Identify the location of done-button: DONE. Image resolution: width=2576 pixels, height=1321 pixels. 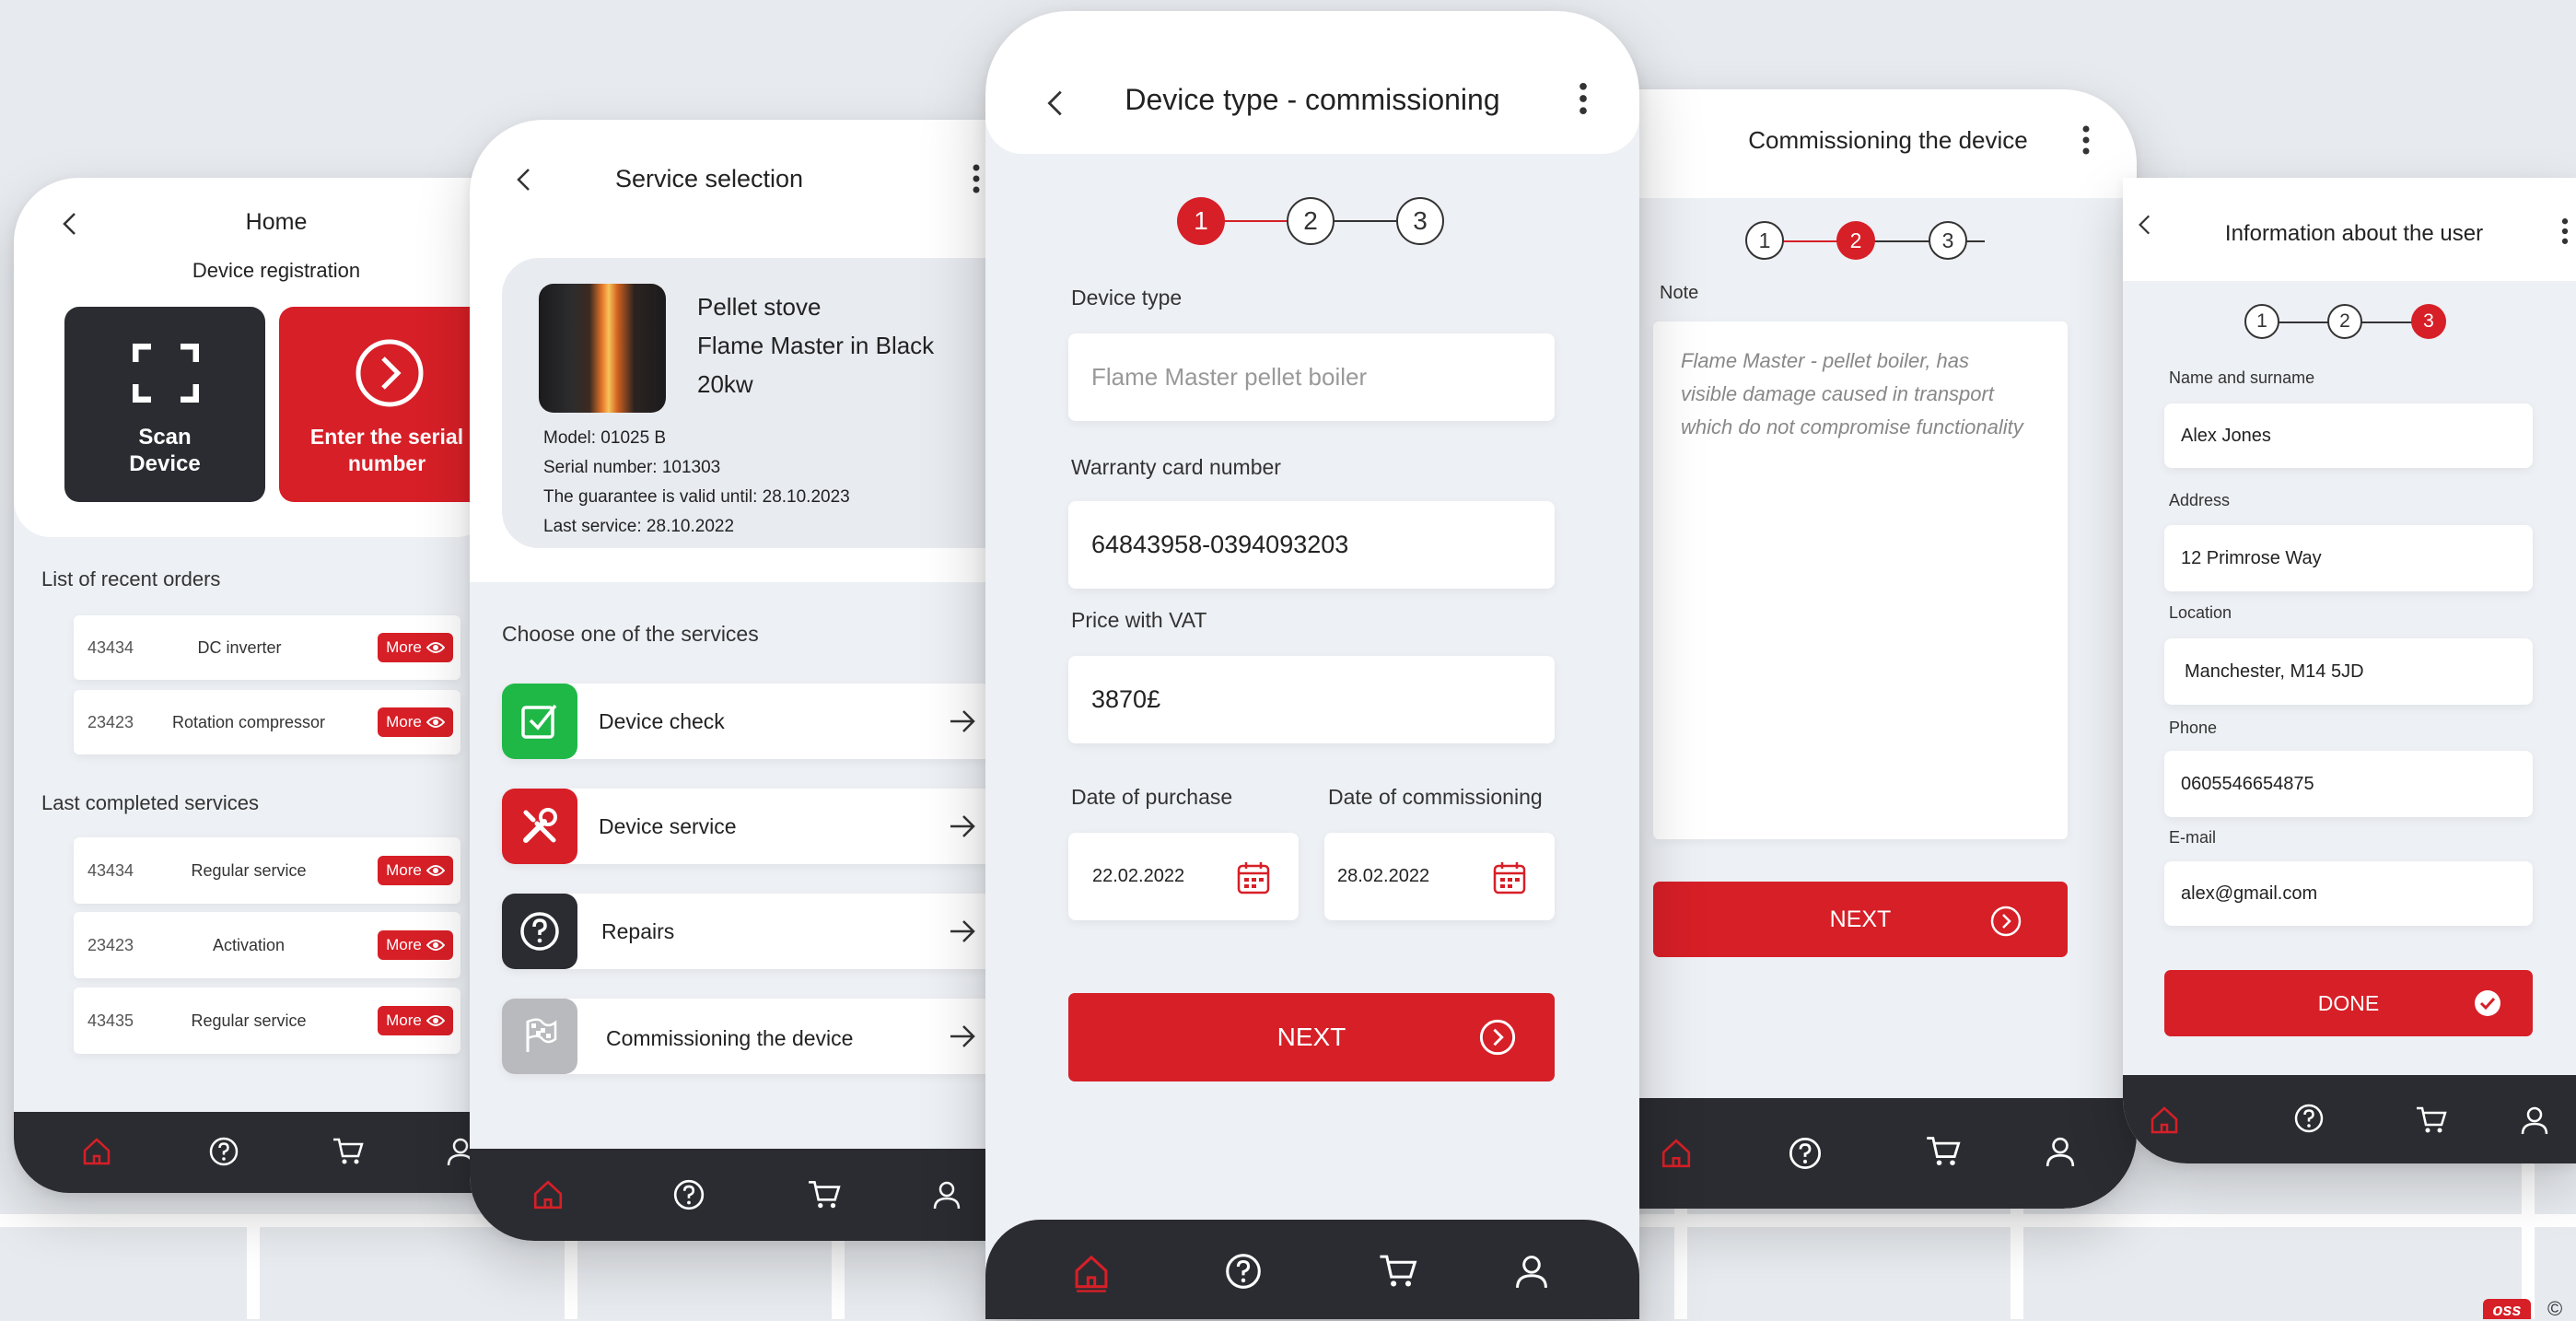
(2348, 1003).